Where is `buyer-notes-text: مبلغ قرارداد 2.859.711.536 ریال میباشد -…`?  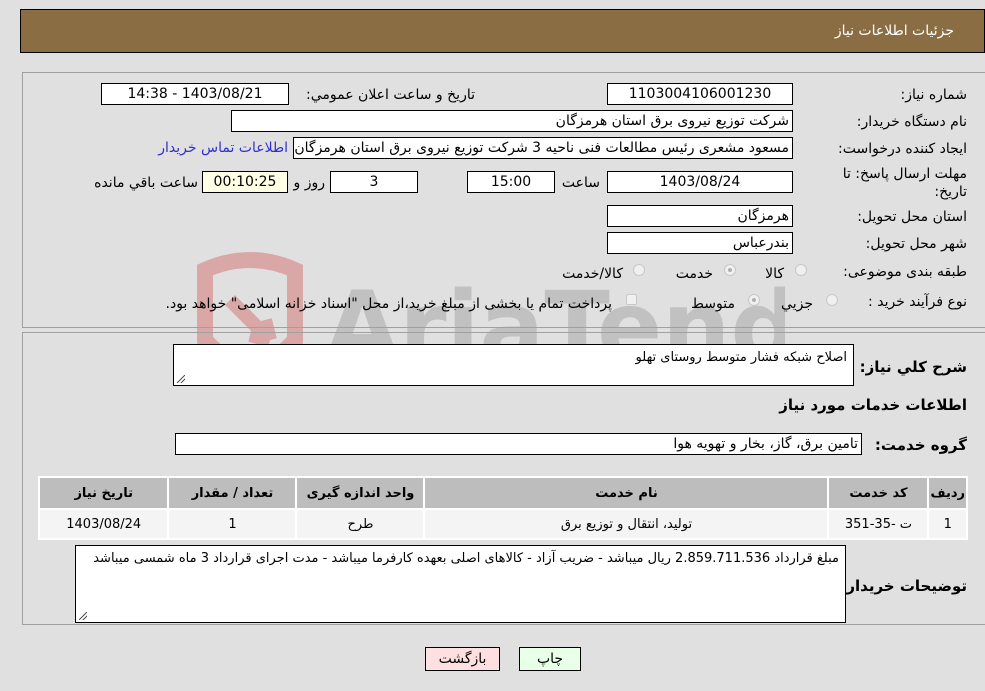 buyer-notes-text: مبلغ قرارداد 2.859.711.536 ریال میباشد -… is located at coordinates (466, 558).